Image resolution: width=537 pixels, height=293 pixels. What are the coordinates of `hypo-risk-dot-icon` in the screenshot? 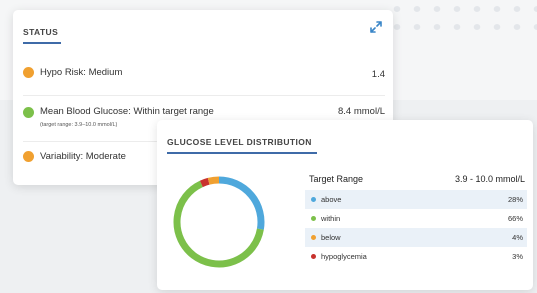 It's located at (28, 72).